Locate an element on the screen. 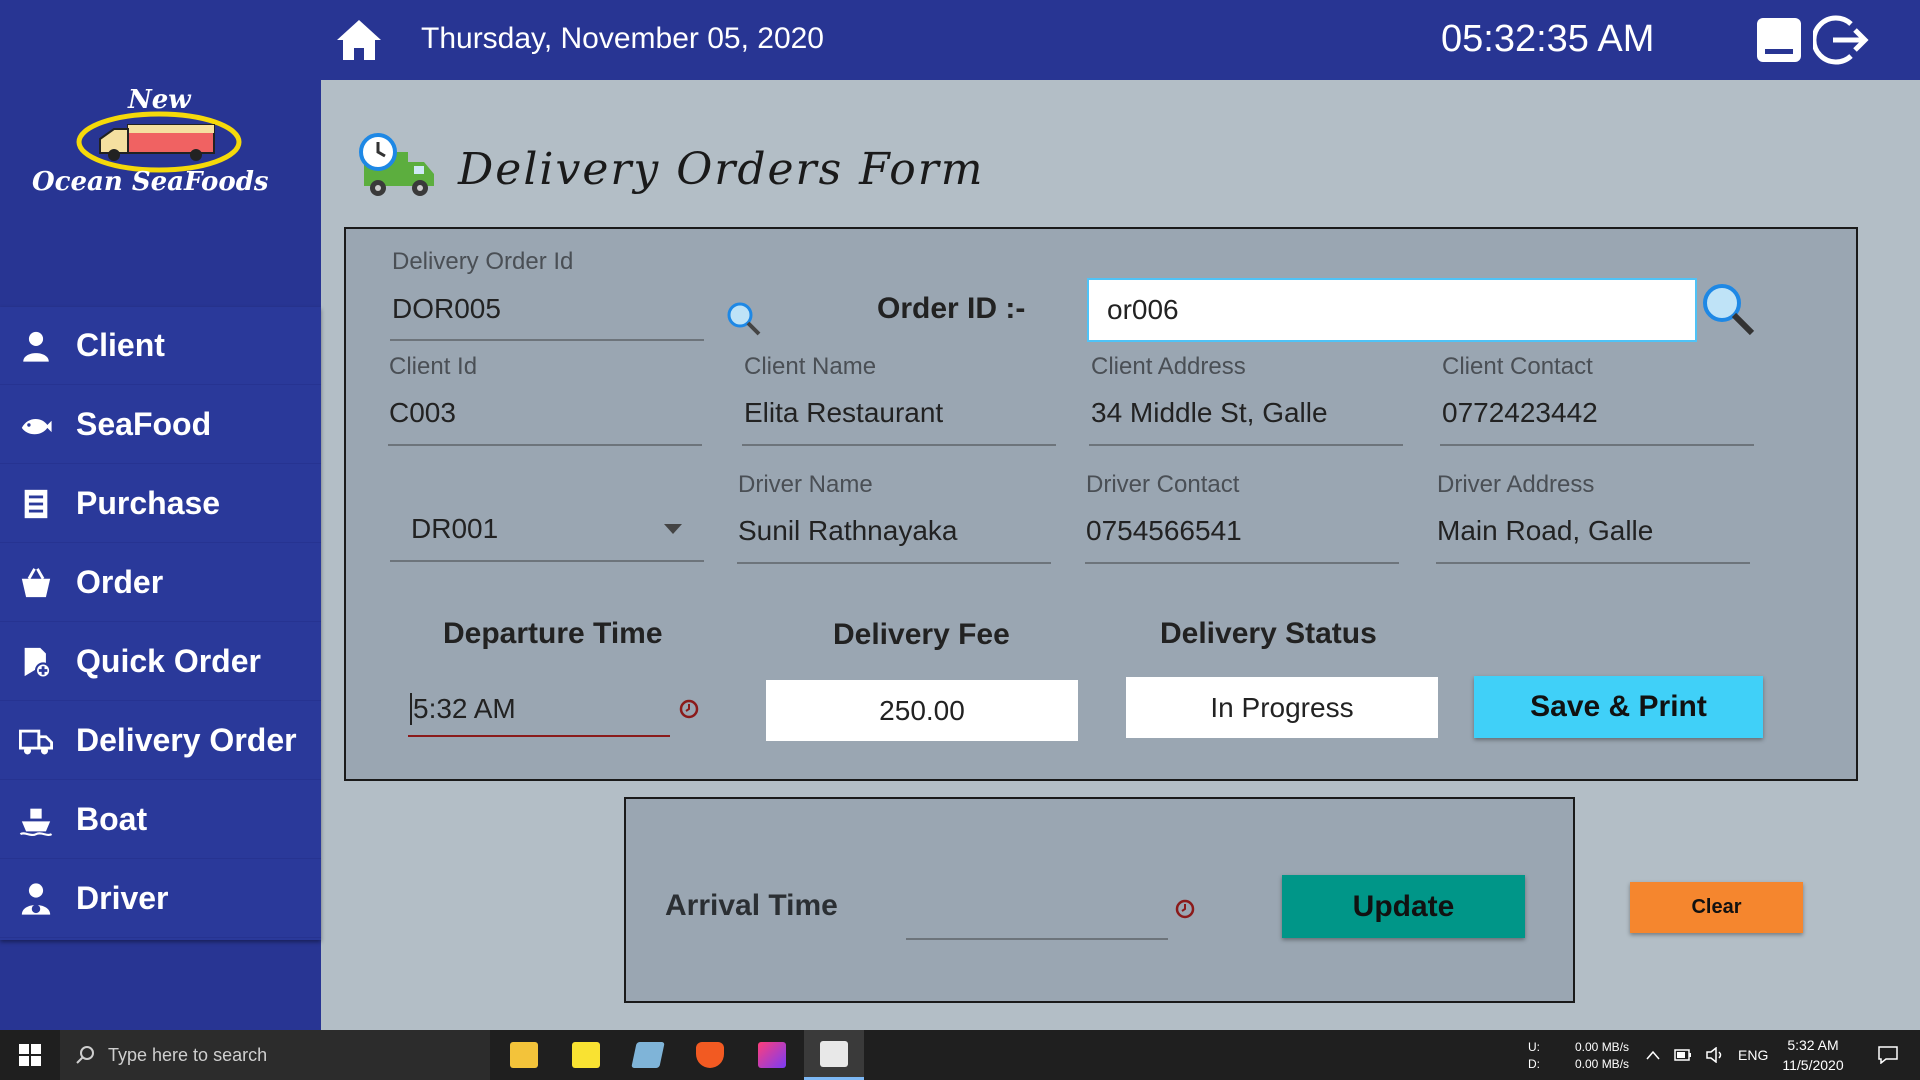  chevron-up-icon is located at coordinates (1653, 1055).